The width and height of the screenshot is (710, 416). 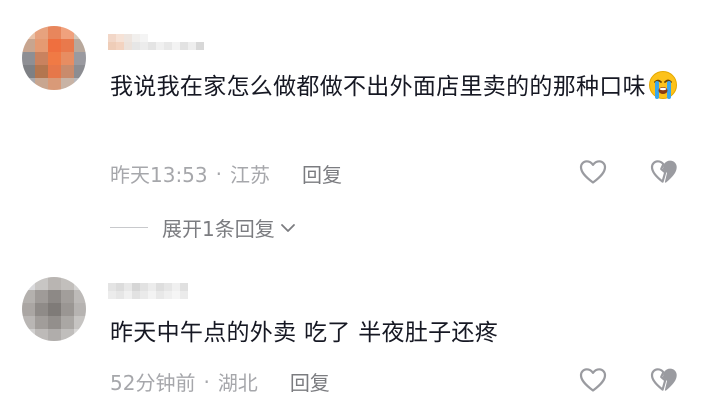 I want to click on chevron-down-icon, so click(x=288, y=228).